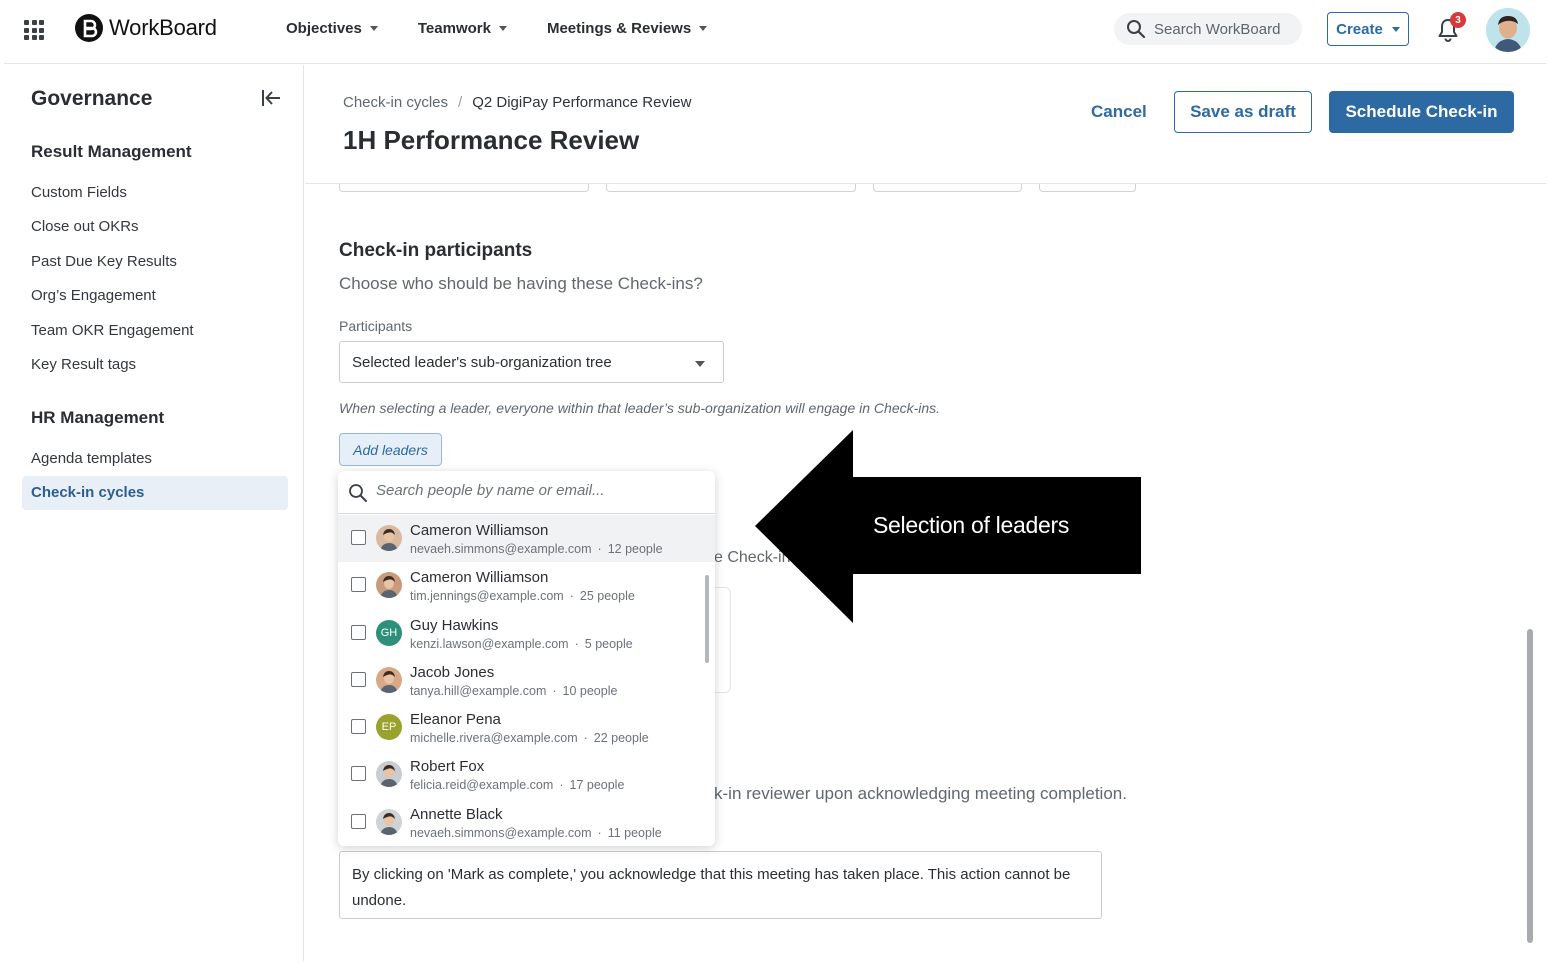  I want to click on dropdown-scrollbar, so click(707, 619).